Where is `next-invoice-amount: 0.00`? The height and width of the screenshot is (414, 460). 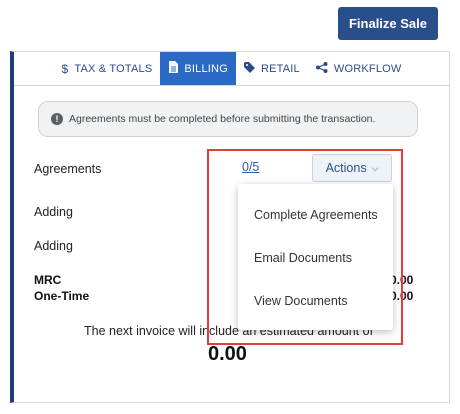
next-invoice-amount: 0.00 is located at coordinates (227, 354).